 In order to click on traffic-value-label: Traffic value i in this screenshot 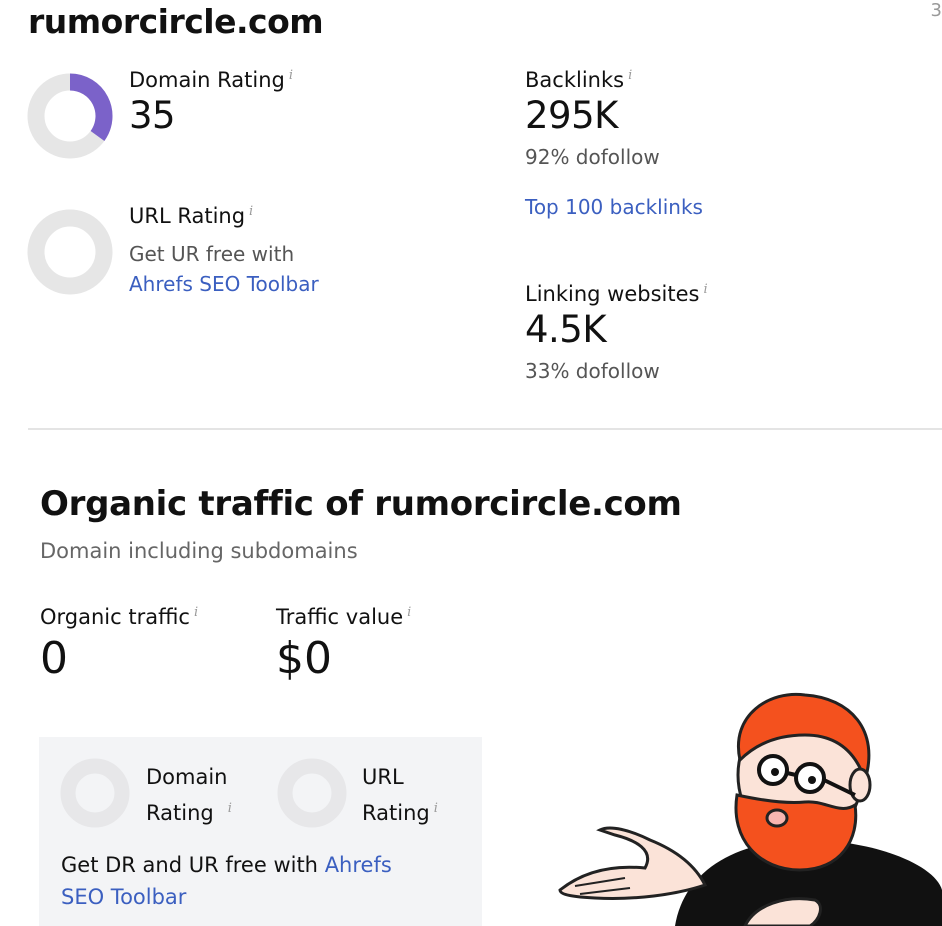, I will do `click(344, 617)`.